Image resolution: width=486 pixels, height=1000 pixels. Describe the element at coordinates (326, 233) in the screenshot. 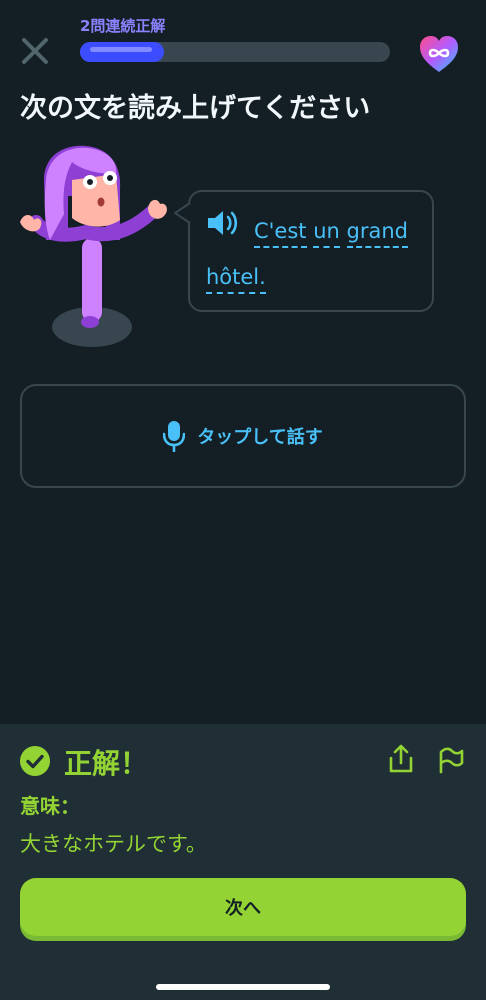

I see `phrase-word: un` at that location.